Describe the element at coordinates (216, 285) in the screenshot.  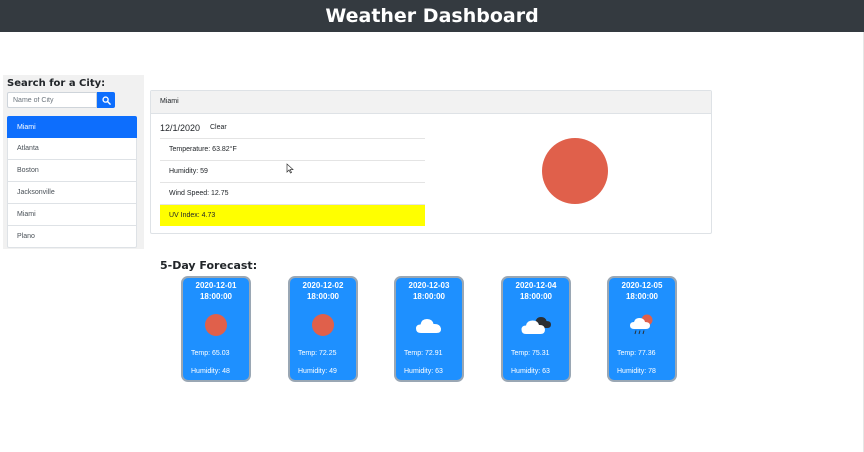
I see `forecast-date: 2020-12-01` at that location.